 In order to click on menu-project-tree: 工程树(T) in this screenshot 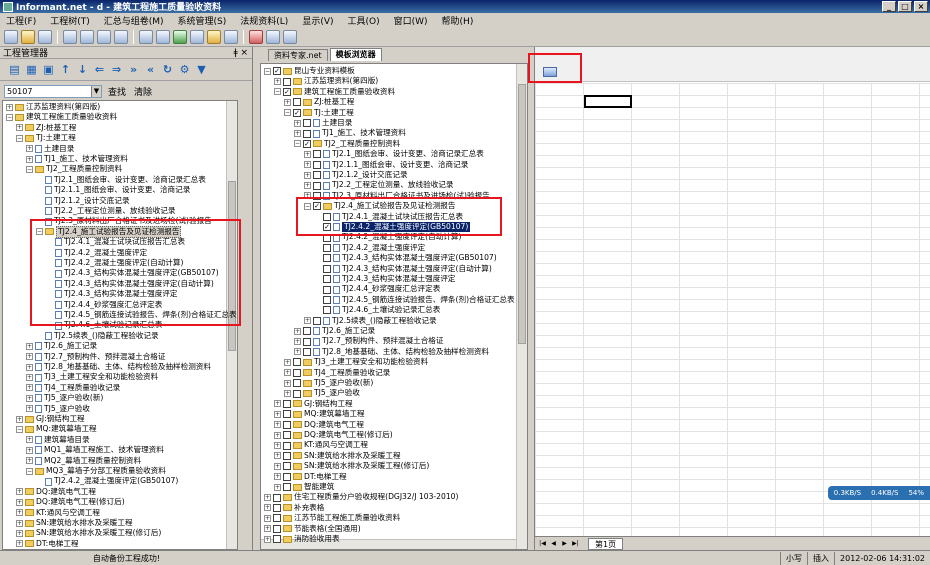, I will do `click(70, 20)`.